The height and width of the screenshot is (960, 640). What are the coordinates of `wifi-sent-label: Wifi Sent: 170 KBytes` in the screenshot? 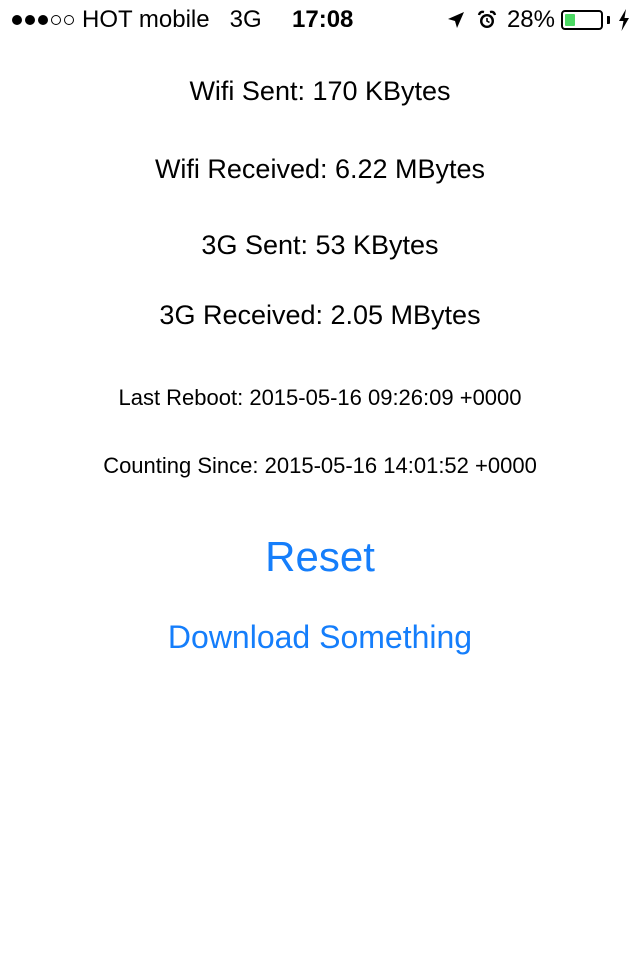 It's located at (320, 91).